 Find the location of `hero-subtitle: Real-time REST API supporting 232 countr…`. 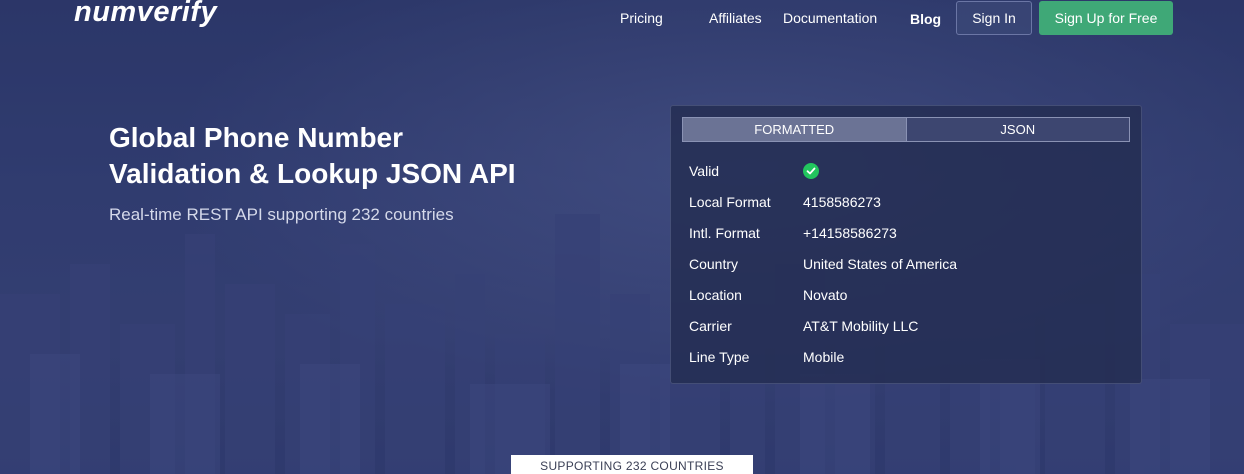

hero-subtitle: Real-time REST API supporting 232 countr… is located at coordinates (281, 214).